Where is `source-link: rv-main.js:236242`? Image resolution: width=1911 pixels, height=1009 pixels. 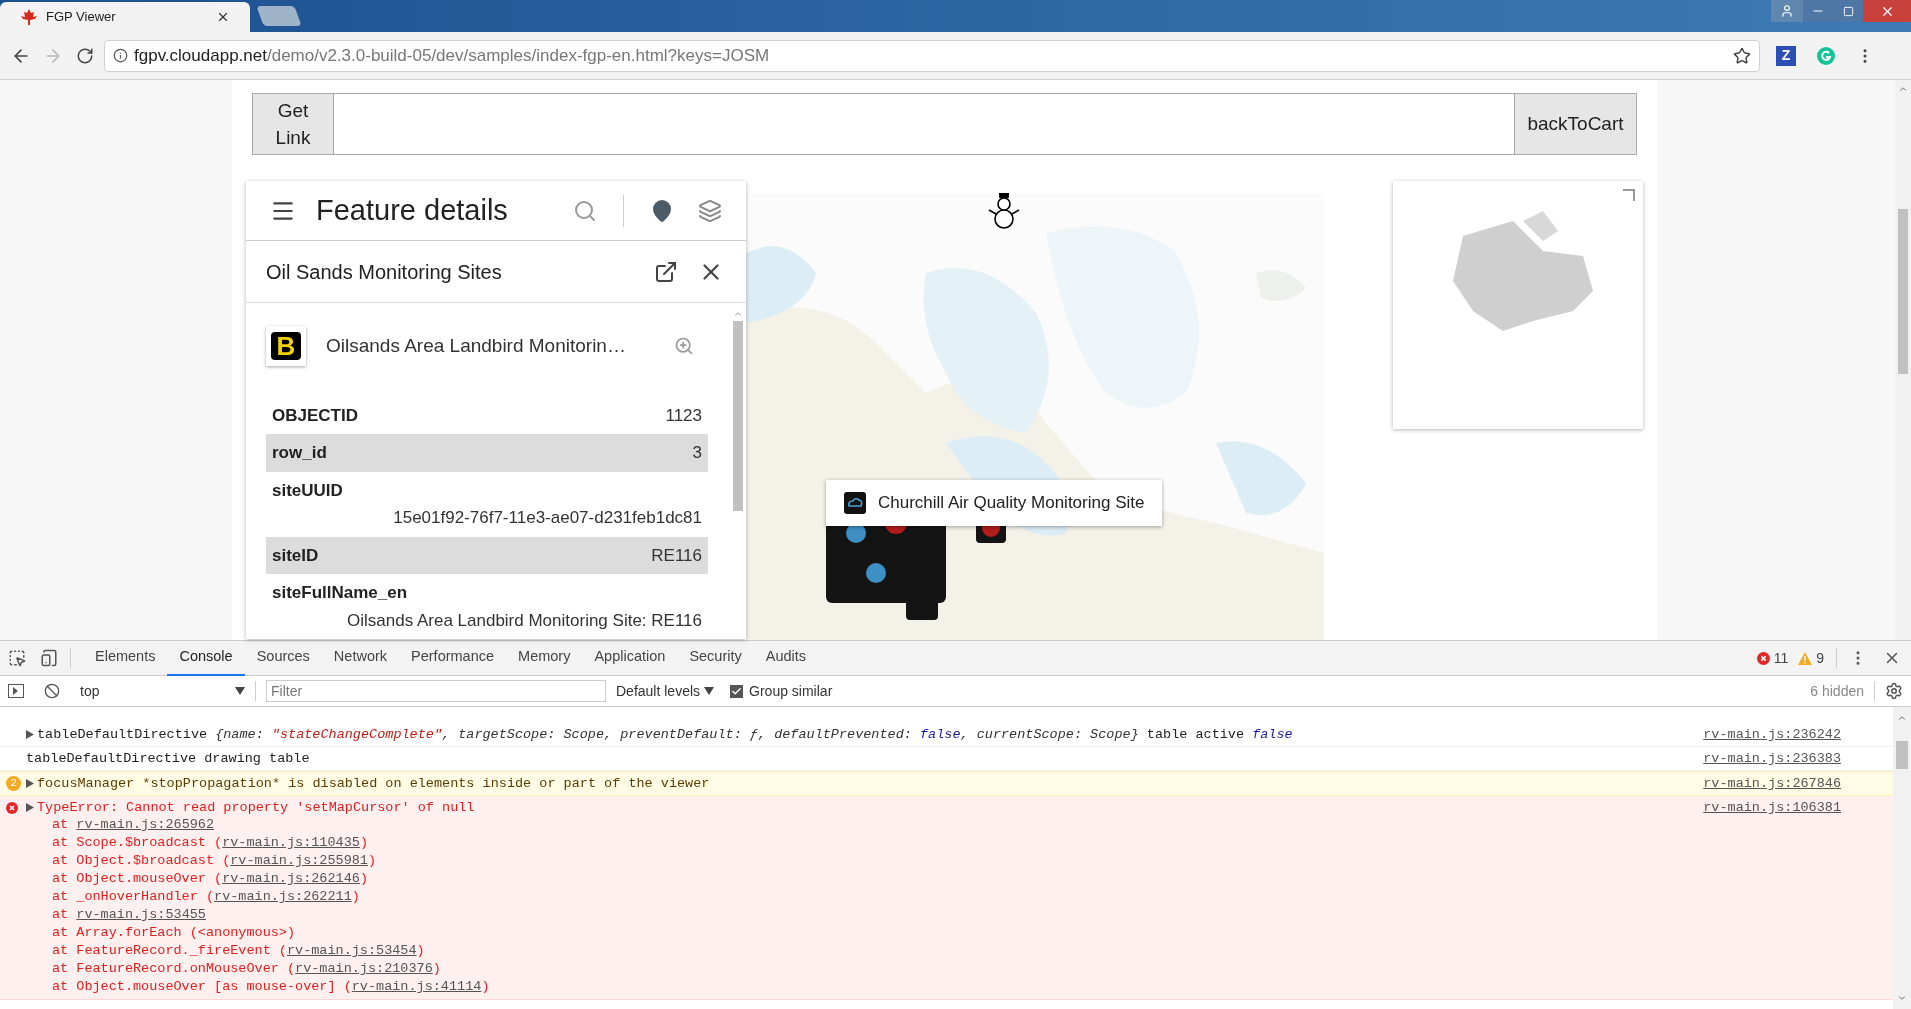 source-link: rv-main.js:236242 is located at coordinates (1772, 734).